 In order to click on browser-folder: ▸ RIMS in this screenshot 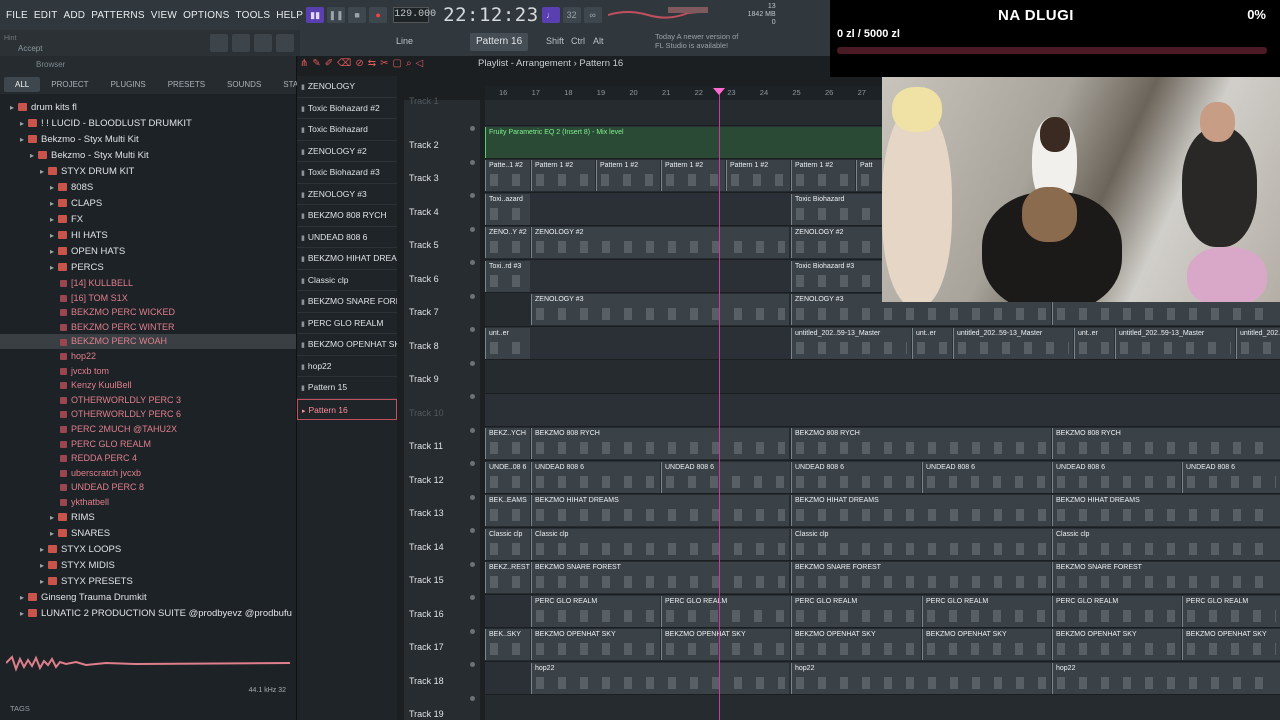, I will do `click(148, 518)`.